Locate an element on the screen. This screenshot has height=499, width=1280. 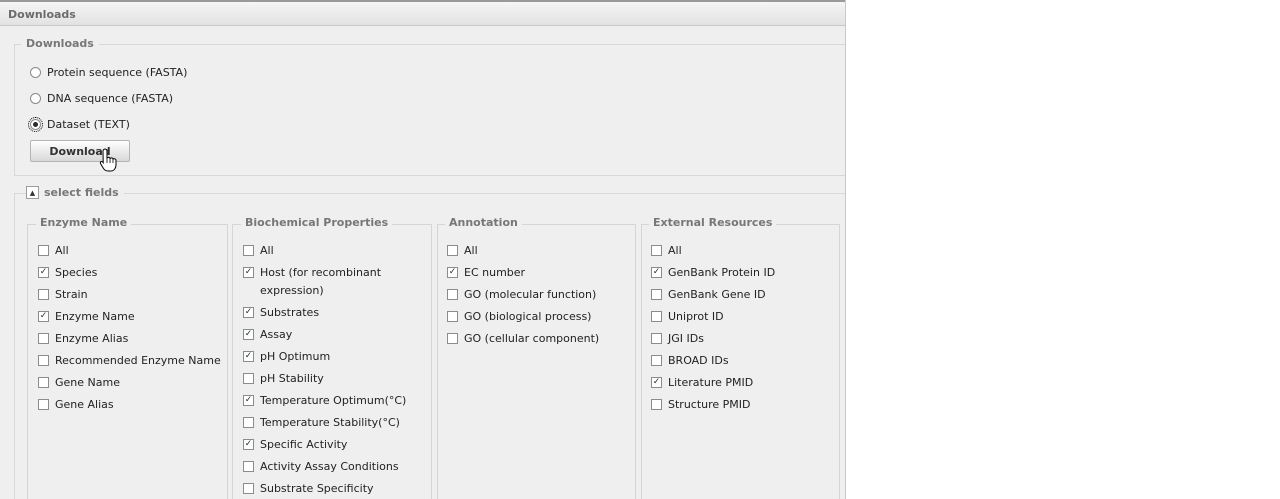
checkbox-row: Substrate Specificity is located at coordinates (308, 489).